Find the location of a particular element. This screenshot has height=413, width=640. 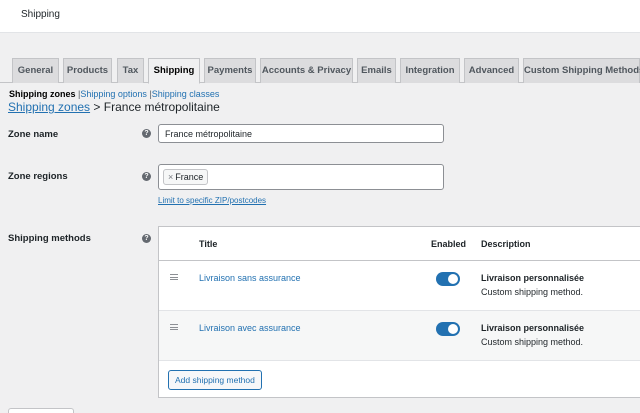

tab-advanced: Advanced is located at coordinates (491, 70).